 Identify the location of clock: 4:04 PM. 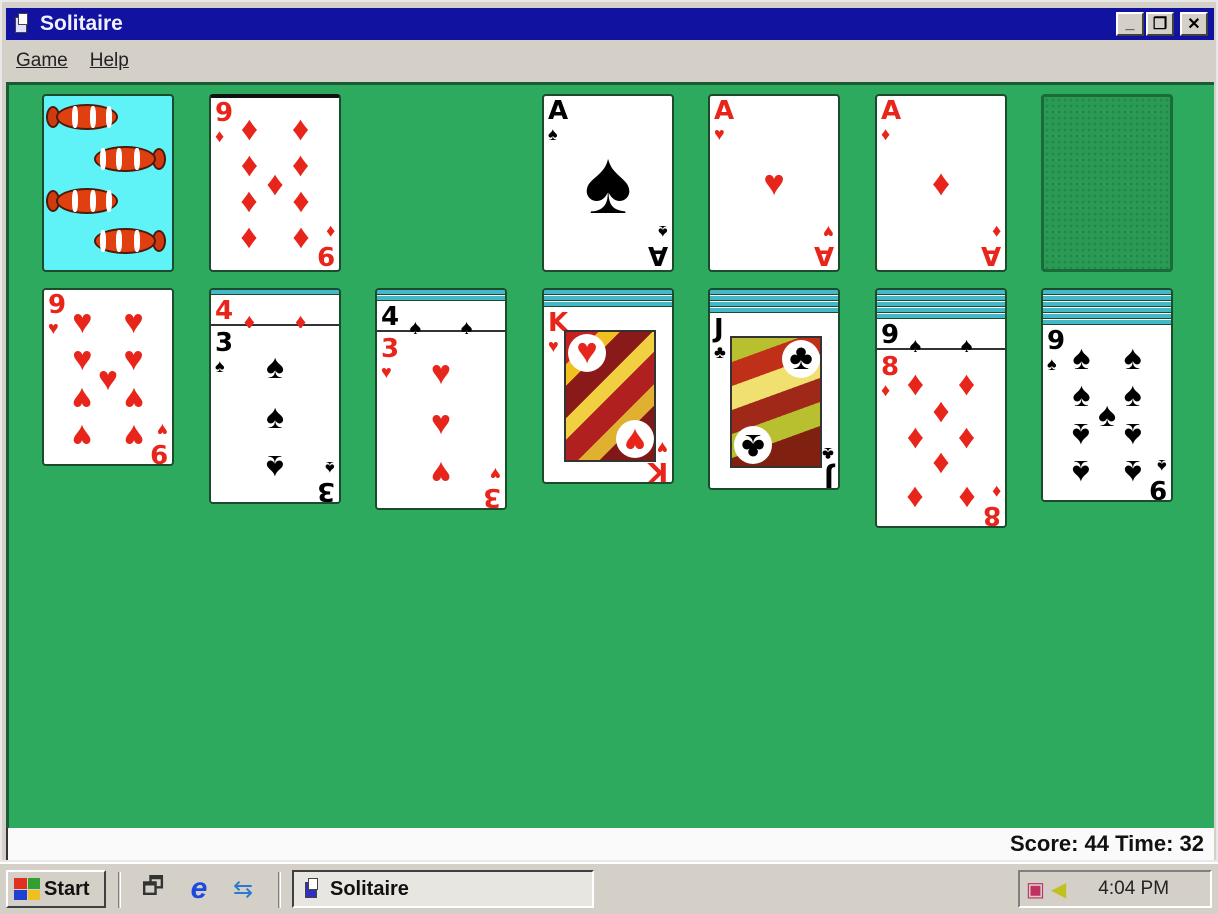
(1133, 889).